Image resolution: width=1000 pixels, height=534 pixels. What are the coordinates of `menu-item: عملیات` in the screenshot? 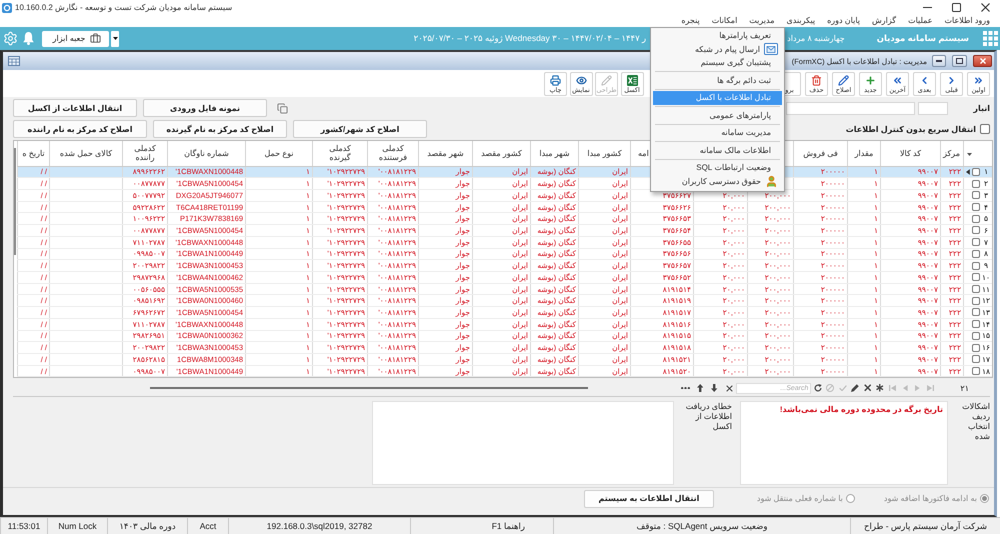 It's located at (920, 21).